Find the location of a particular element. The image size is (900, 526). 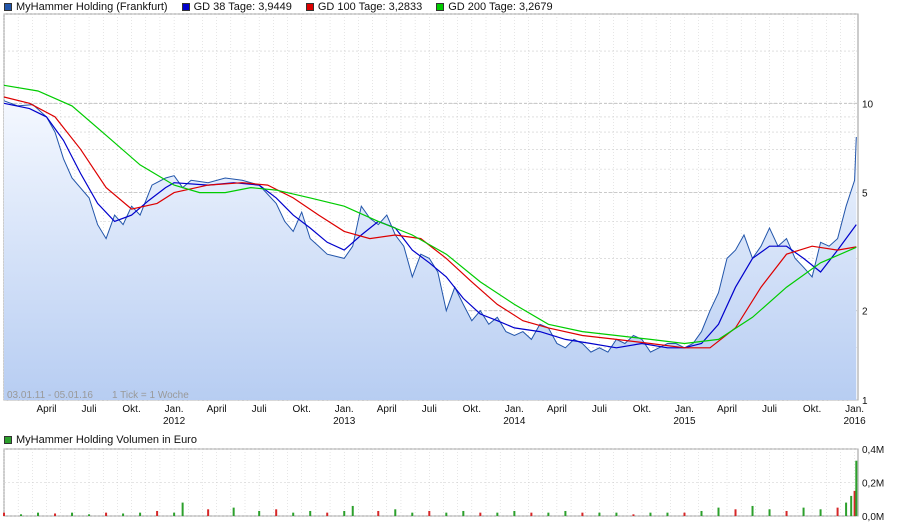

tick-interval-label: 1 Tick = 1 Woche is located at coordinates (150, 395).